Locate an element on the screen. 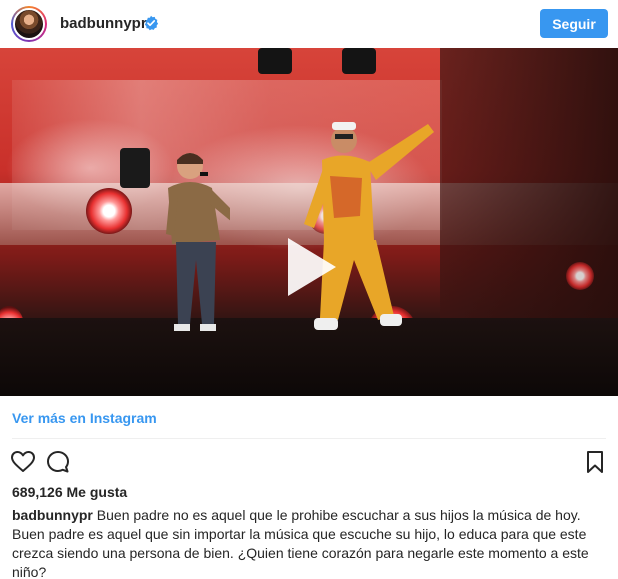  bookmark-icon is located at coordinates (595, 462).